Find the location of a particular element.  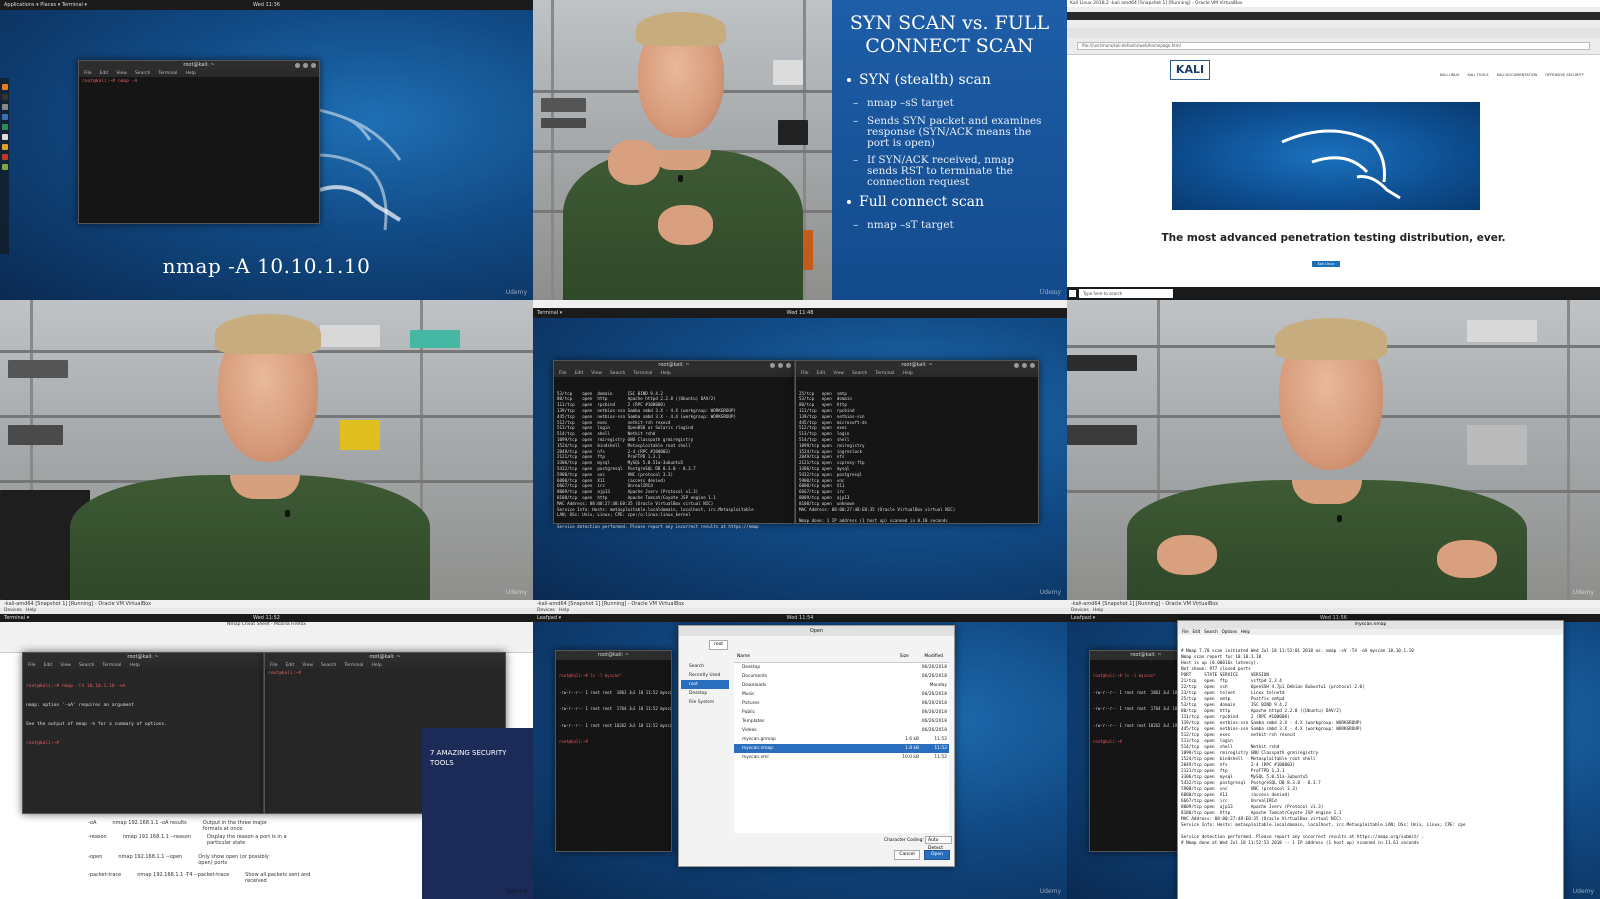

slide-bullet: SYN (stealth) scan is located at coordinates (919, 80).